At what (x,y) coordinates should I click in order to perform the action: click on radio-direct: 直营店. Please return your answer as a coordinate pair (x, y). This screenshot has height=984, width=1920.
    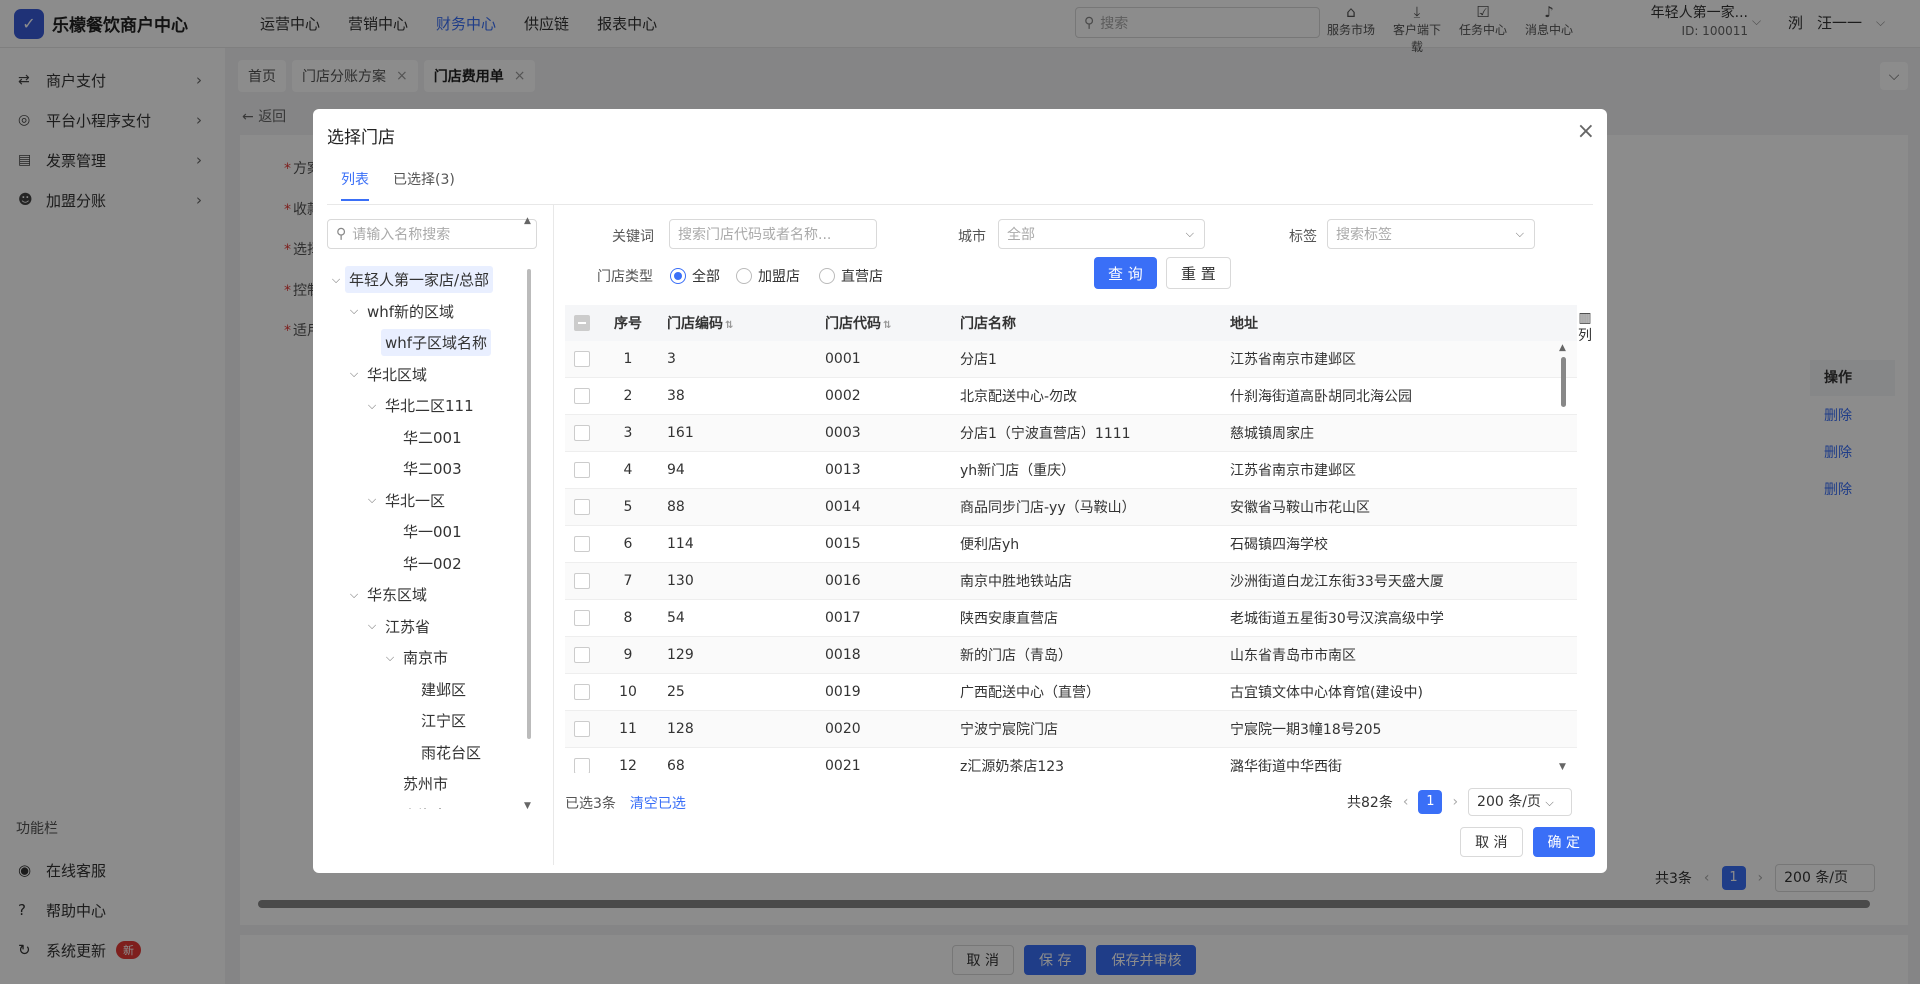
    Looking at the image, I should click on (851, 276).